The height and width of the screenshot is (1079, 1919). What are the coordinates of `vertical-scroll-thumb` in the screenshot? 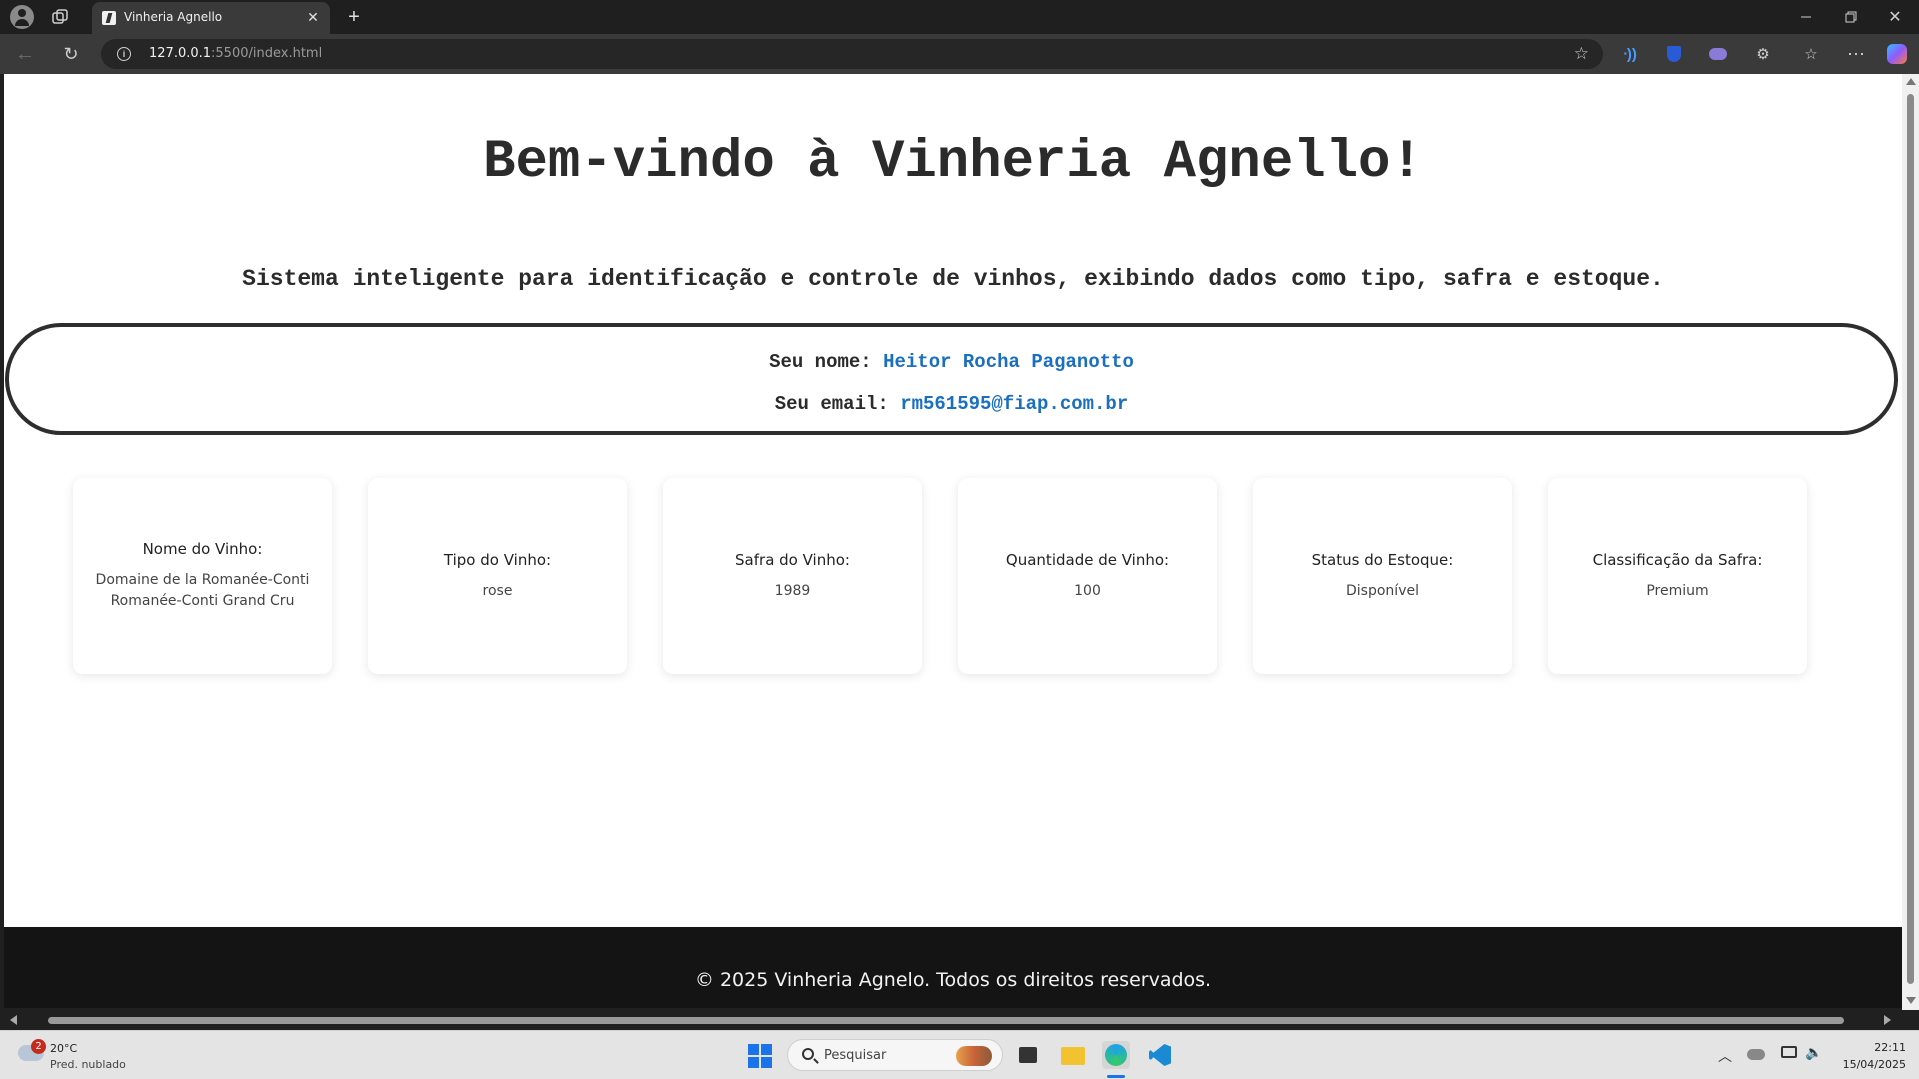 It's located at (1910, 539).